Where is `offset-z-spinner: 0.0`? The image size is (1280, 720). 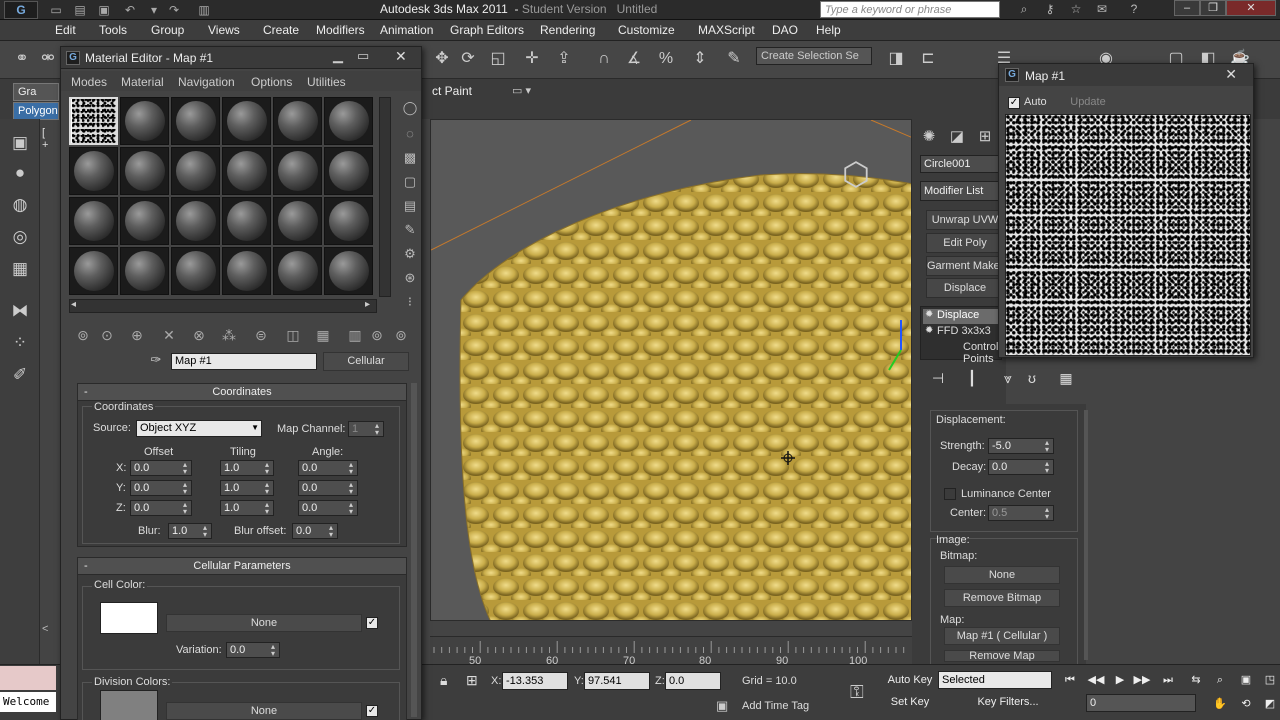 offset-z-spinner: 0.0 is located at coordinates (161, 508).